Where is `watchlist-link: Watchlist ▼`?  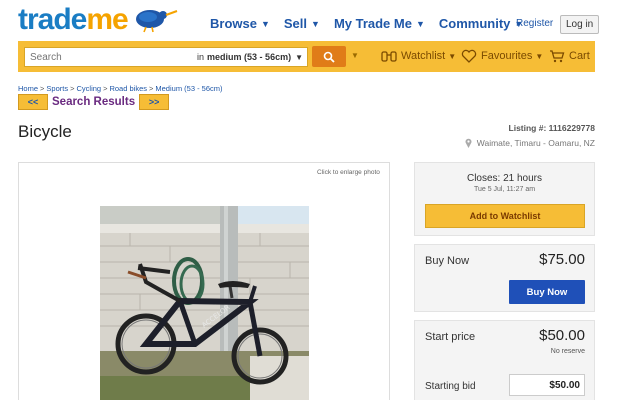 watchlist-link: Watchlist ▼ is located at coordinates (418, 56).